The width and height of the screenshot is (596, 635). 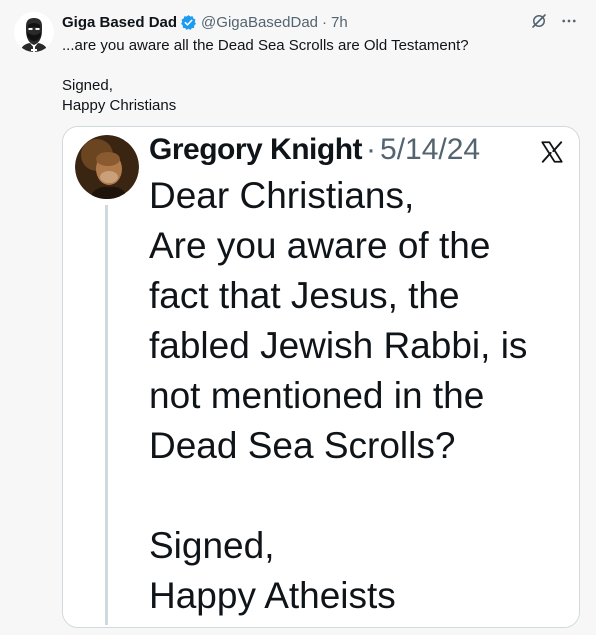 I want to click on embedded-avatar-photo-icon, so click(x=107, y=167).